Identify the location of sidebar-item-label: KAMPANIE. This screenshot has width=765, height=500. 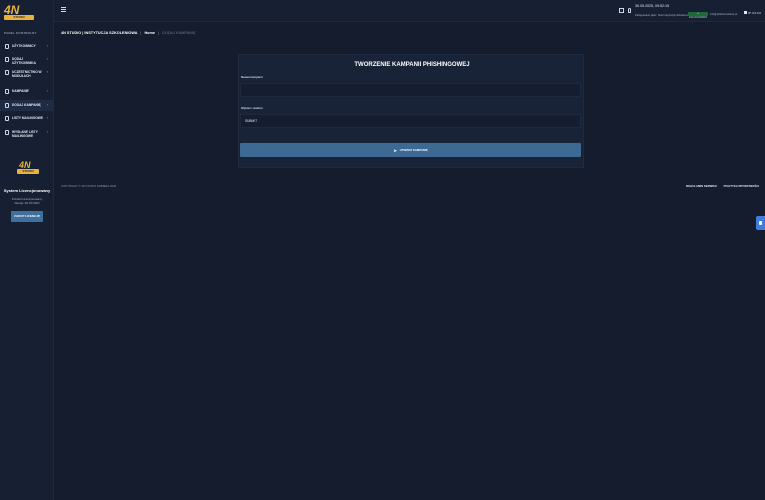
(20, 91).